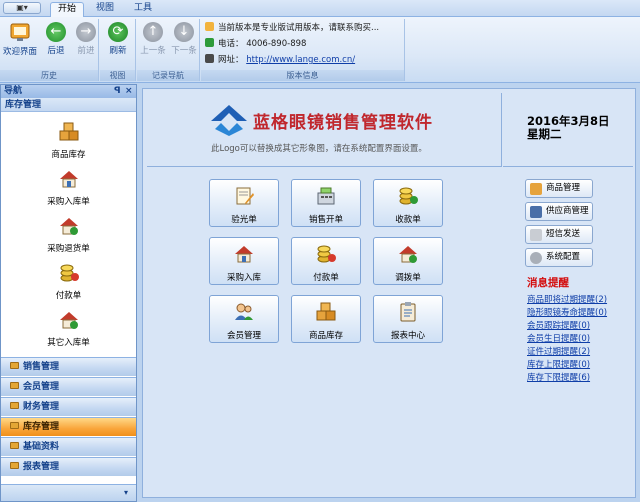 This screenshot has height=502, width=640. I want to click on msg-document-expiry: 证件过期提醒(2), so click(558, 351).